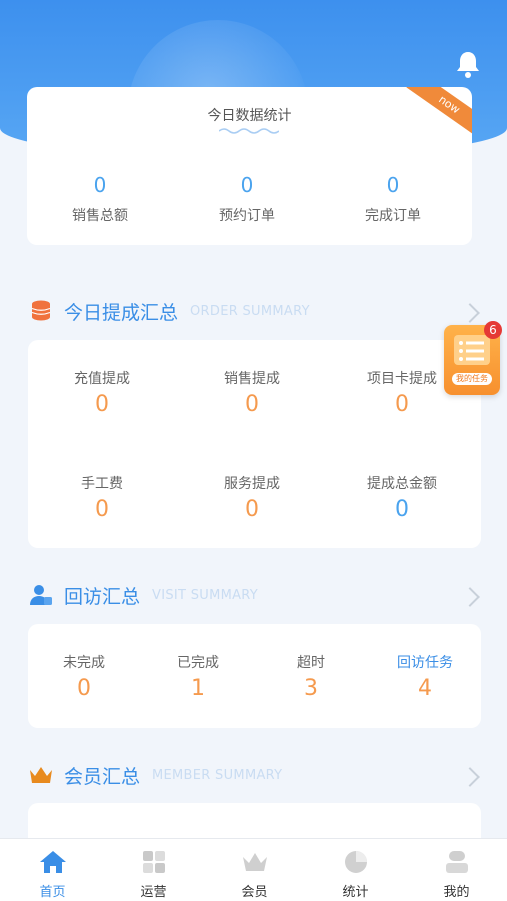 The image size is (507, 901). I want to click on member-section-header: 会员汇总 MEMBER SUMMARY, so click(155, 775).